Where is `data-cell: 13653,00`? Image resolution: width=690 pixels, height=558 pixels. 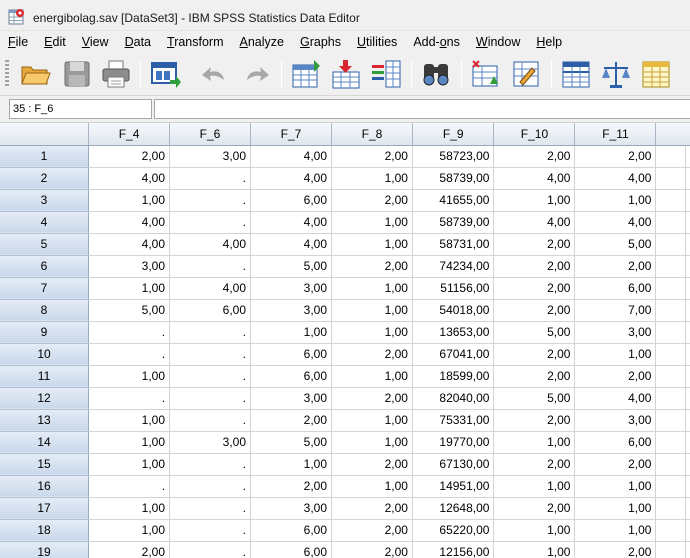 data-cell: 13653,00 is located at coordinates (453, 332).